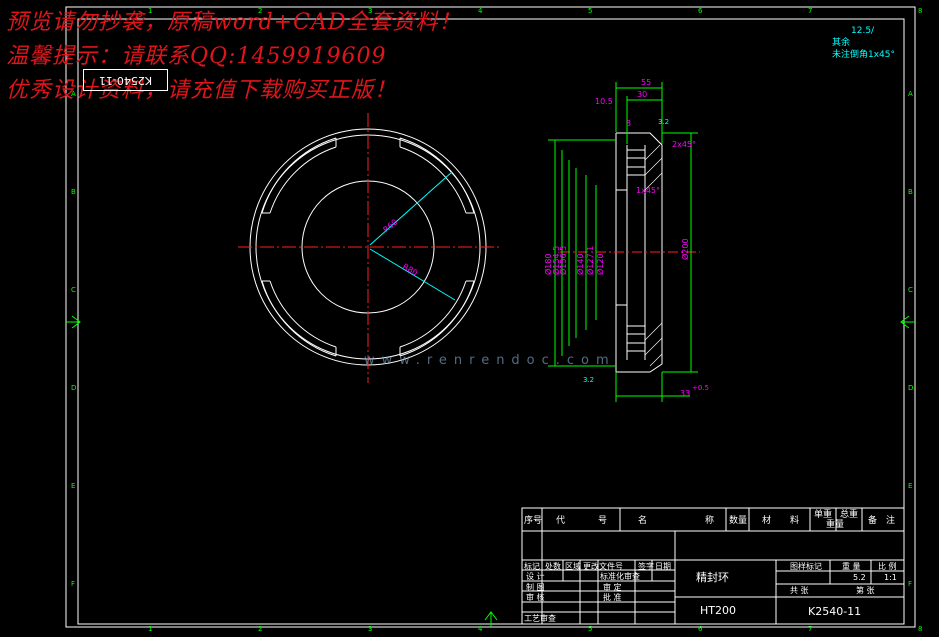  I want to click on front-dim-r1: R60, so click(391, 226).